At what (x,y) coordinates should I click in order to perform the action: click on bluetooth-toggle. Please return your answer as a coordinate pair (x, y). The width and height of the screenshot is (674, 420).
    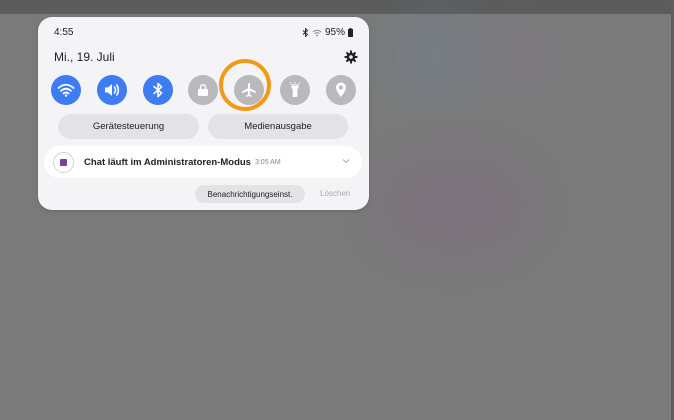
    Looking at the image, I should click on (157, 90).